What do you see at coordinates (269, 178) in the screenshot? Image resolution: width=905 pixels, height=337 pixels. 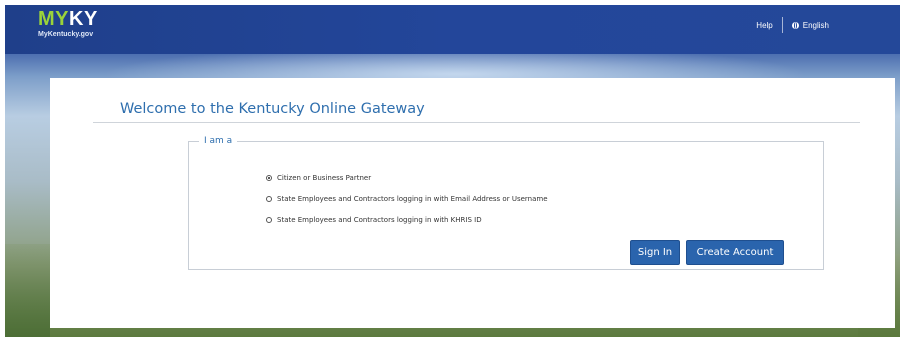 I see `radio-button-selected` at bounding box center [269, 178].